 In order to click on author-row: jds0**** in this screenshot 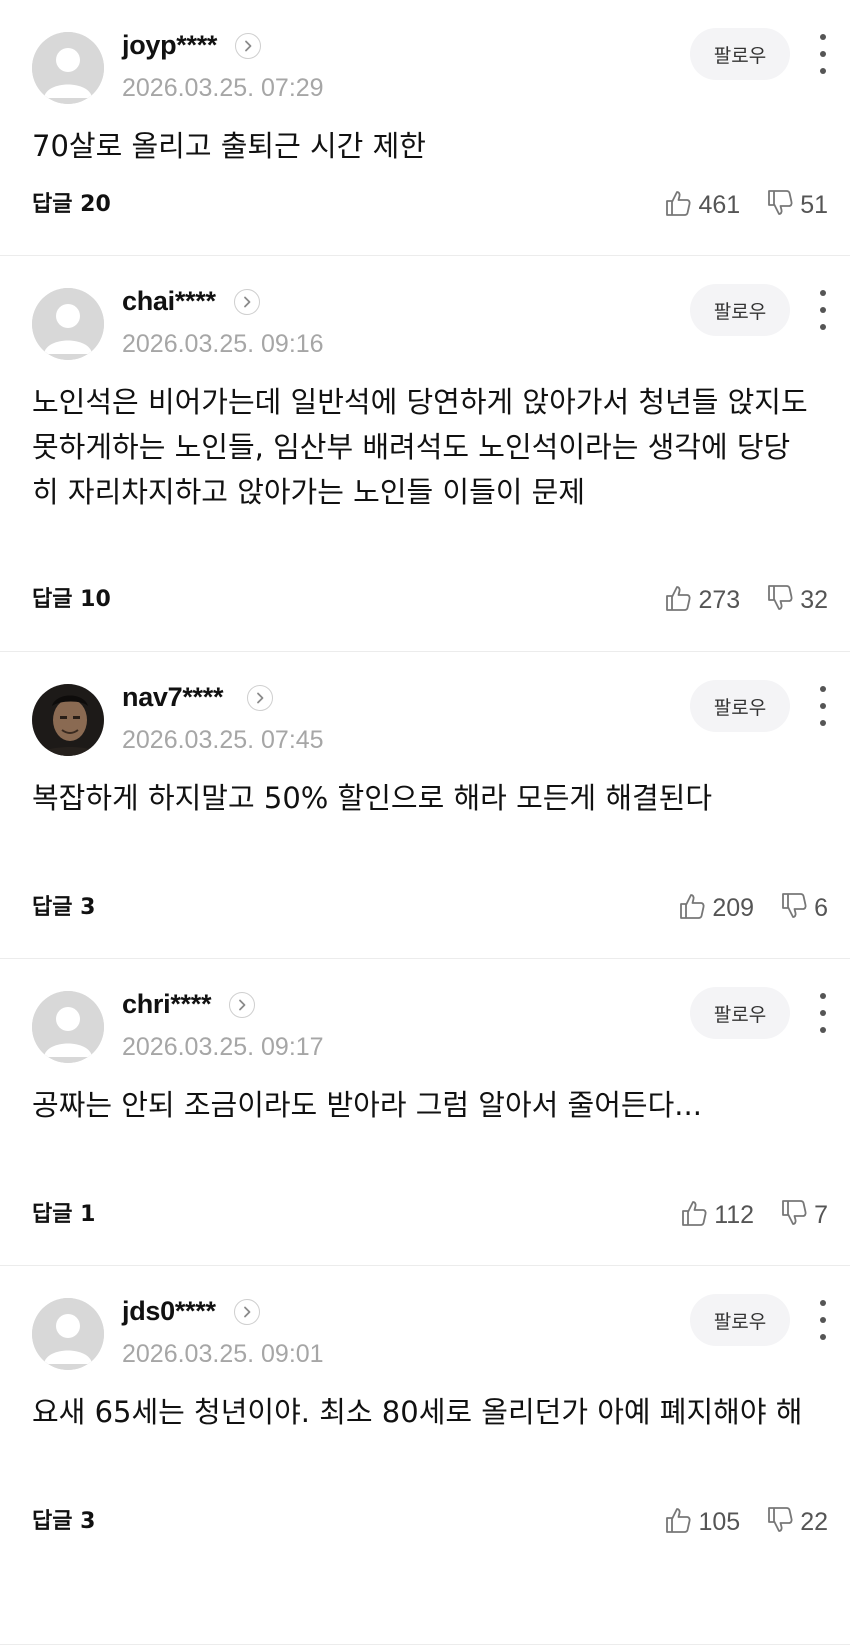, I will do `click(191, 1311)`.